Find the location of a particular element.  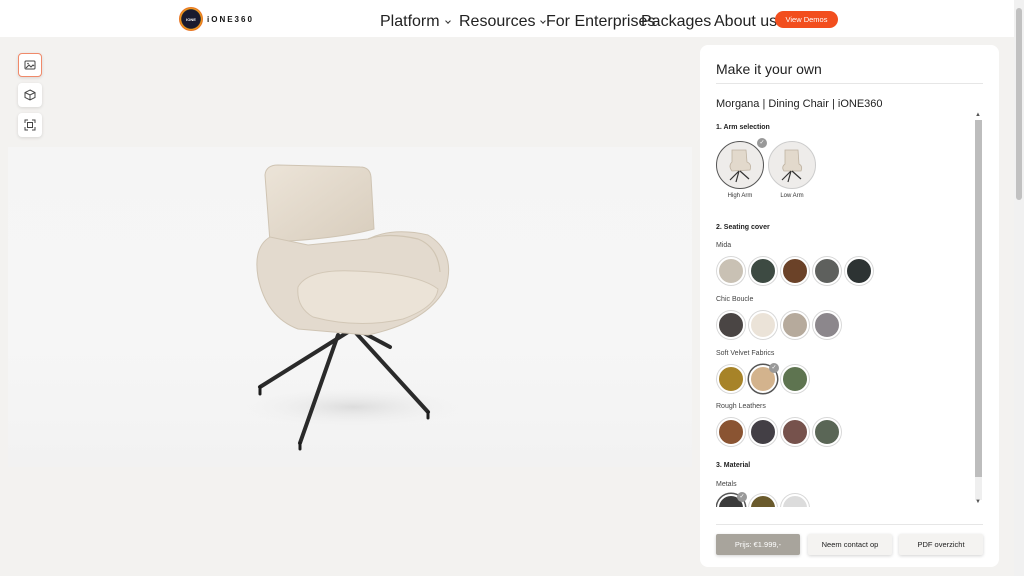

nav-resources: Resources is located at coordinates (503, 22).